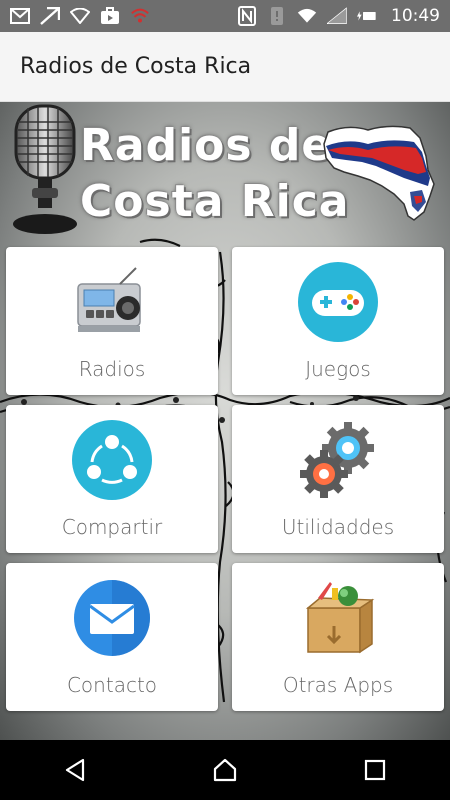  I want to click on tile-radios: Radios, so click(112, 321).